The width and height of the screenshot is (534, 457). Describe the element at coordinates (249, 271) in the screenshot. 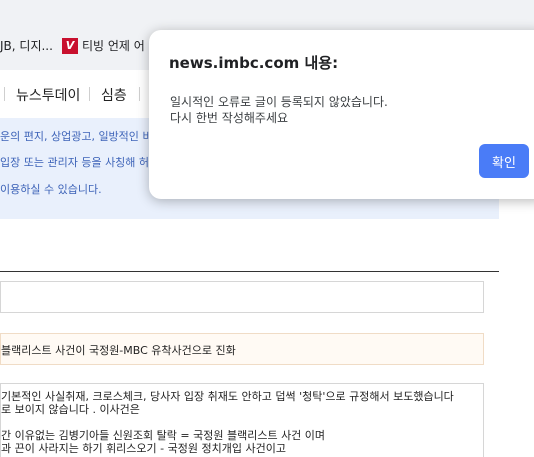

I see `form-divider` at that location.